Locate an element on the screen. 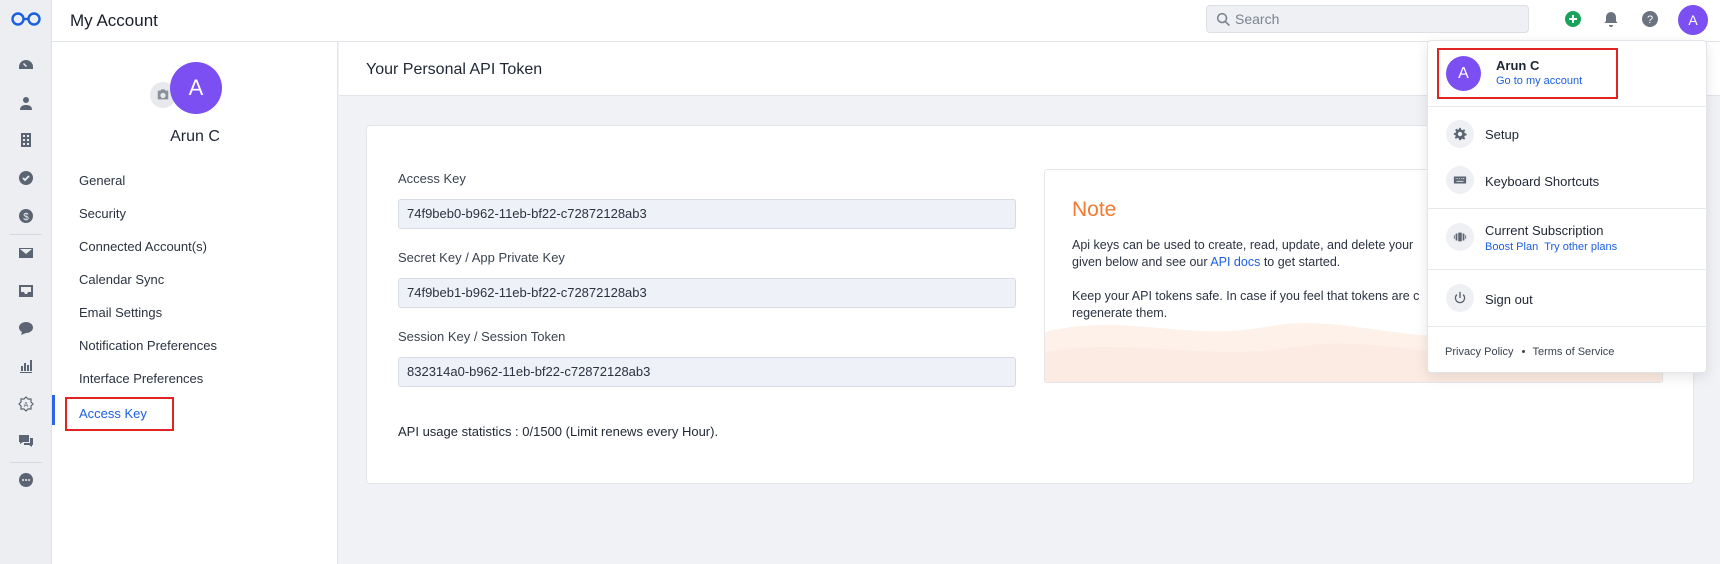 The height and width of the screenshot is (564, 1720). help-icon: ? is located at coordinates (1650, 19).